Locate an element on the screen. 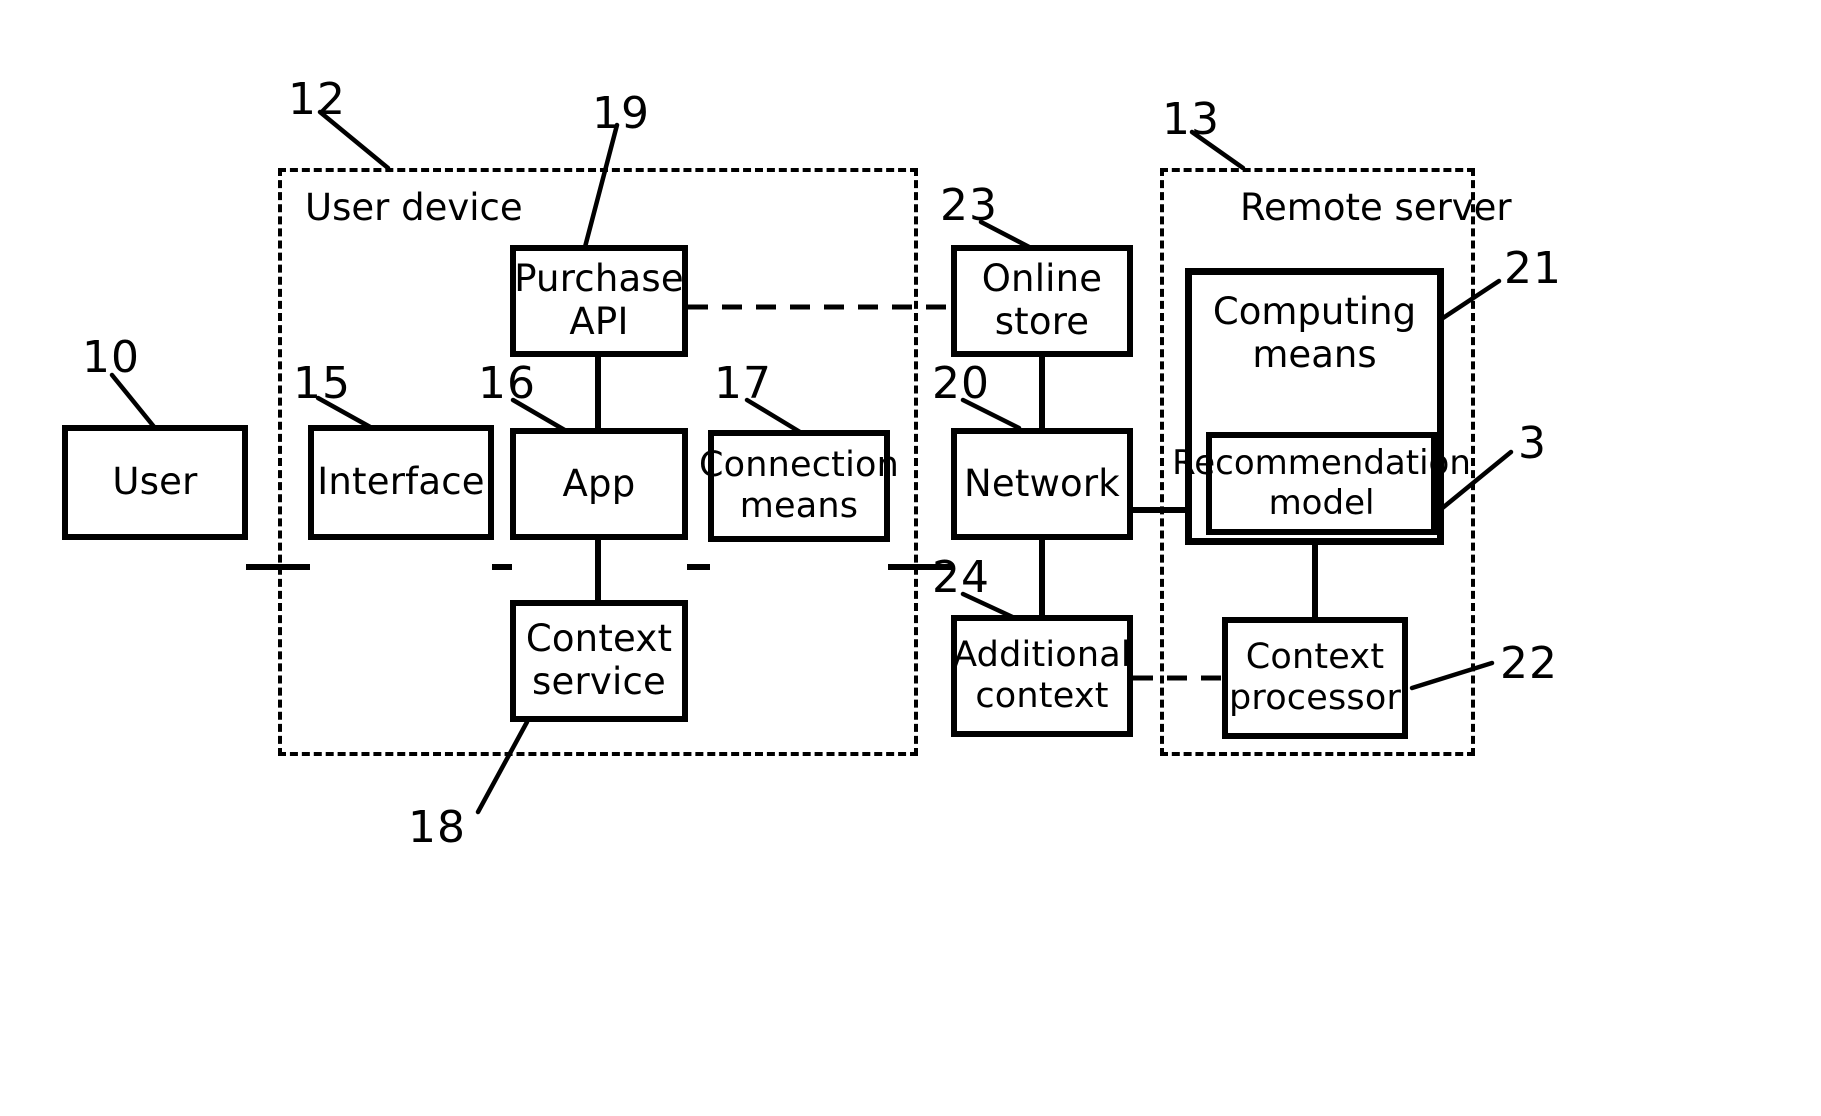  refnum-18: 18 is located at coordinates (437, 827).